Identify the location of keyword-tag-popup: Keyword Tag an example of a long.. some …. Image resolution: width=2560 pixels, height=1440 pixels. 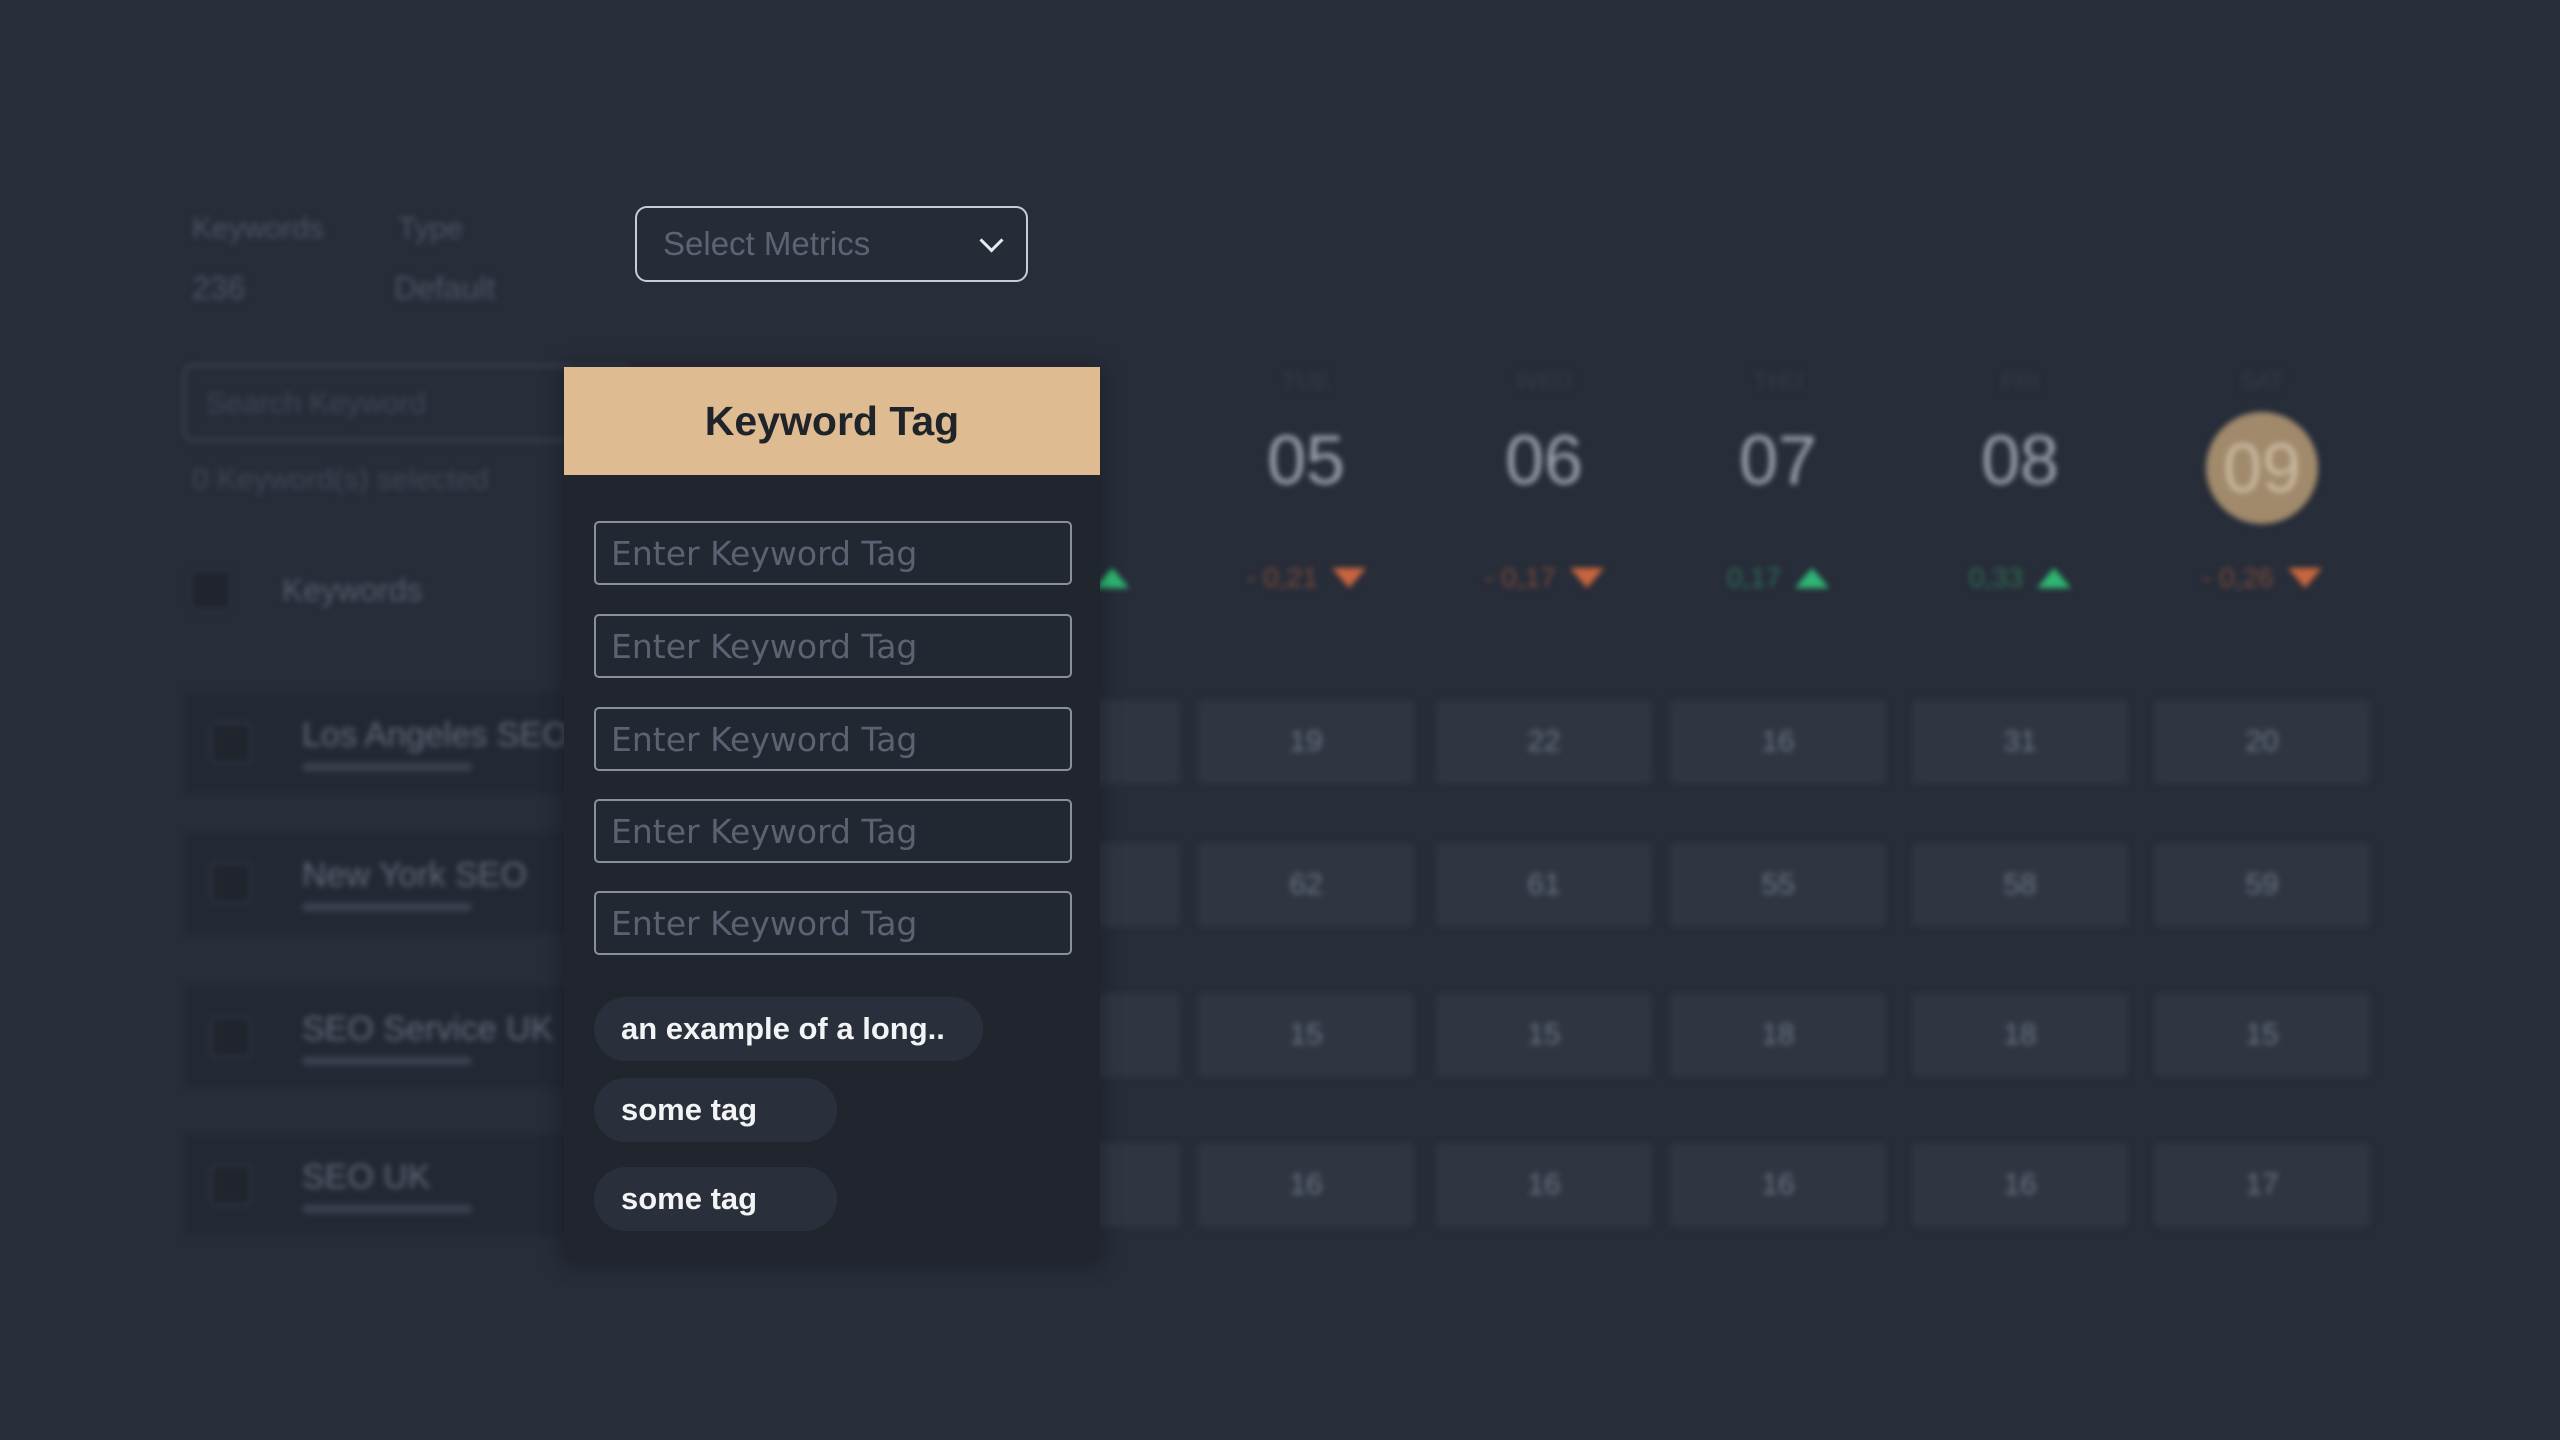
(832, 814).